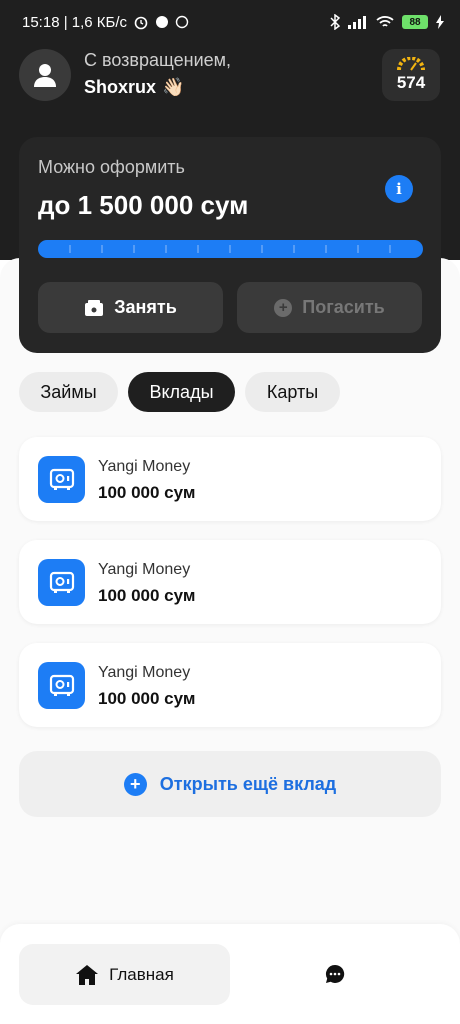 The image size is (460, 1024). What do you see at coordinates (111, 167) in the screenshot?
I see `credit-label: Можно оформить` at bounding box center [111, 167].